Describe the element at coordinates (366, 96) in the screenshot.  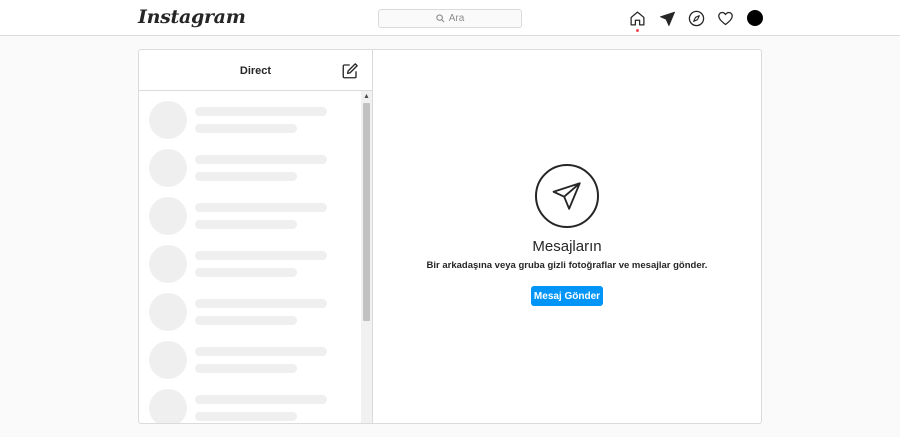
I see `scroll-up-arrow-icon: ▲` at that location.